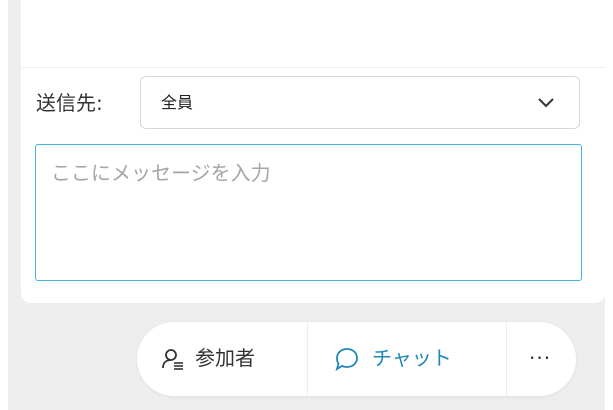  I want to click on send-to-label: 送信先:, so click(69, 103).